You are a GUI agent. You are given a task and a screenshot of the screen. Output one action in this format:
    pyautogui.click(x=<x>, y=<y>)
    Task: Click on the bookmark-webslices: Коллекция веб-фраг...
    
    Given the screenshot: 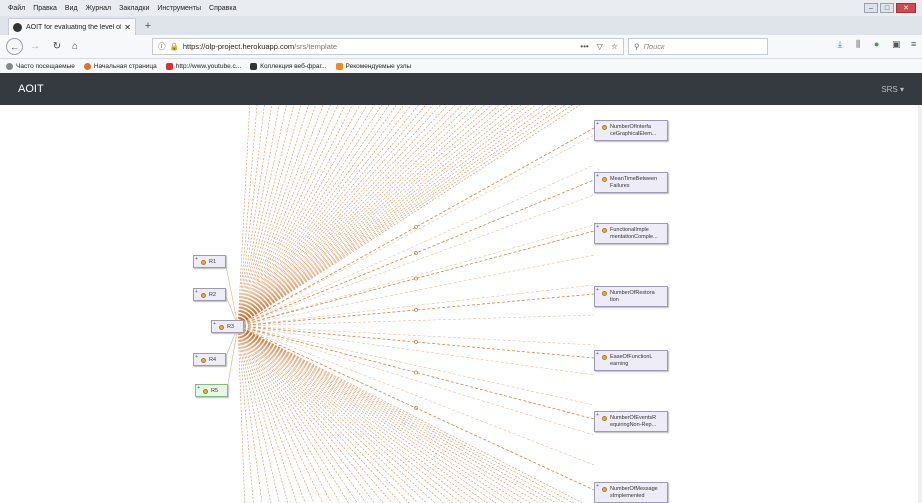 What is the action you would take?
    pyautogui.click(x=288, y=66)
    